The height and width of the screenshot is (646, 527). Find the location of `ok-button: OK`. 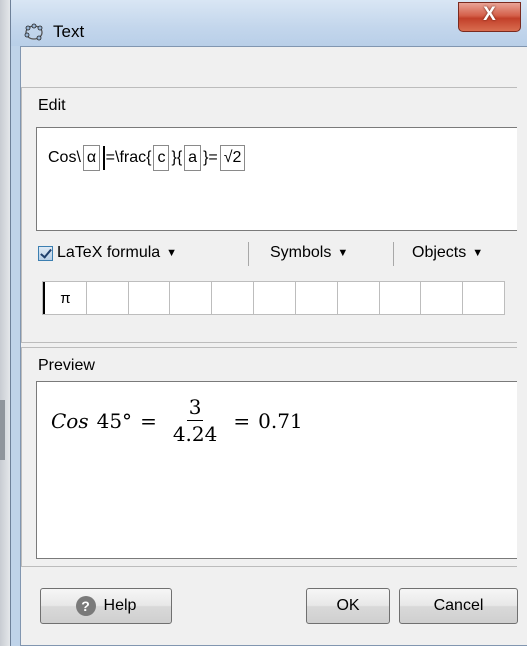

ok-button: OK is located at coordinates (348, 606).